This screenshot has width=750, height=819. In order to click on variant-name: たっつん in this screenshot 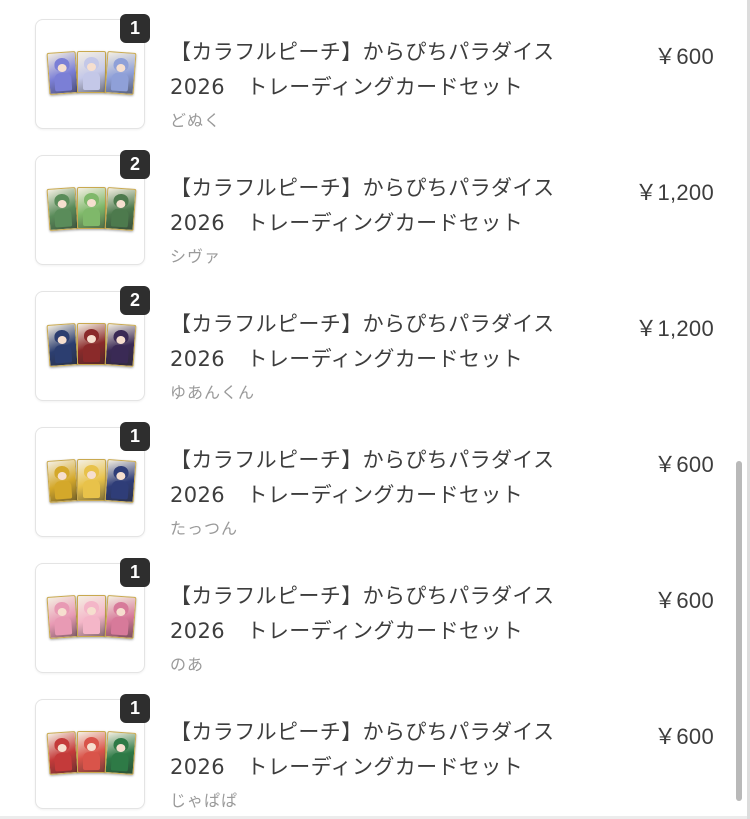, I will do `click(204, 528)`.